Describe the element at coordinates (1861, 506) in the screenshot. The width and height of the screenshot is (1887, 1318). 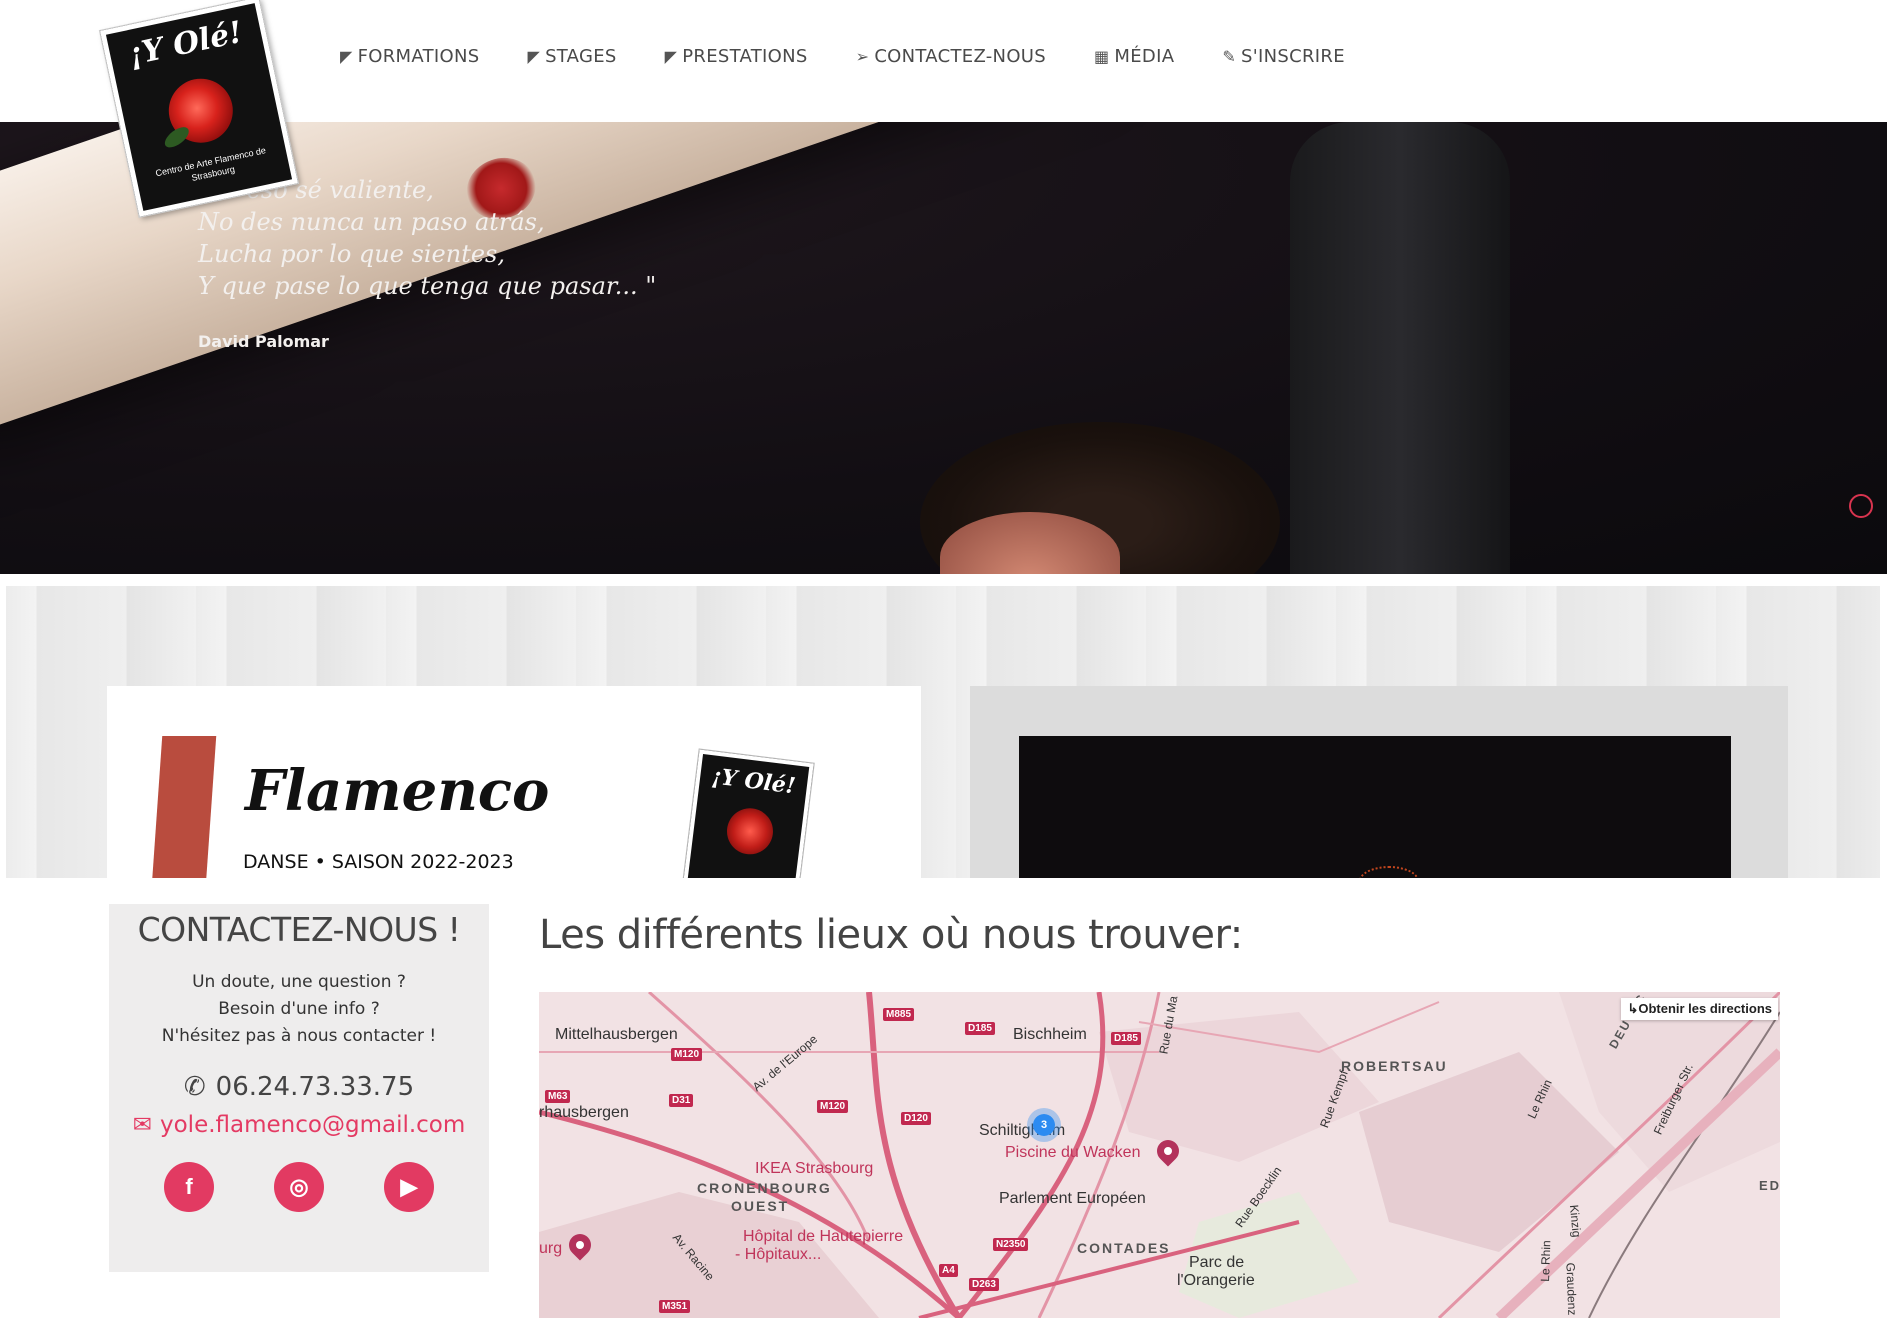
I see `slider-dot` at that location.